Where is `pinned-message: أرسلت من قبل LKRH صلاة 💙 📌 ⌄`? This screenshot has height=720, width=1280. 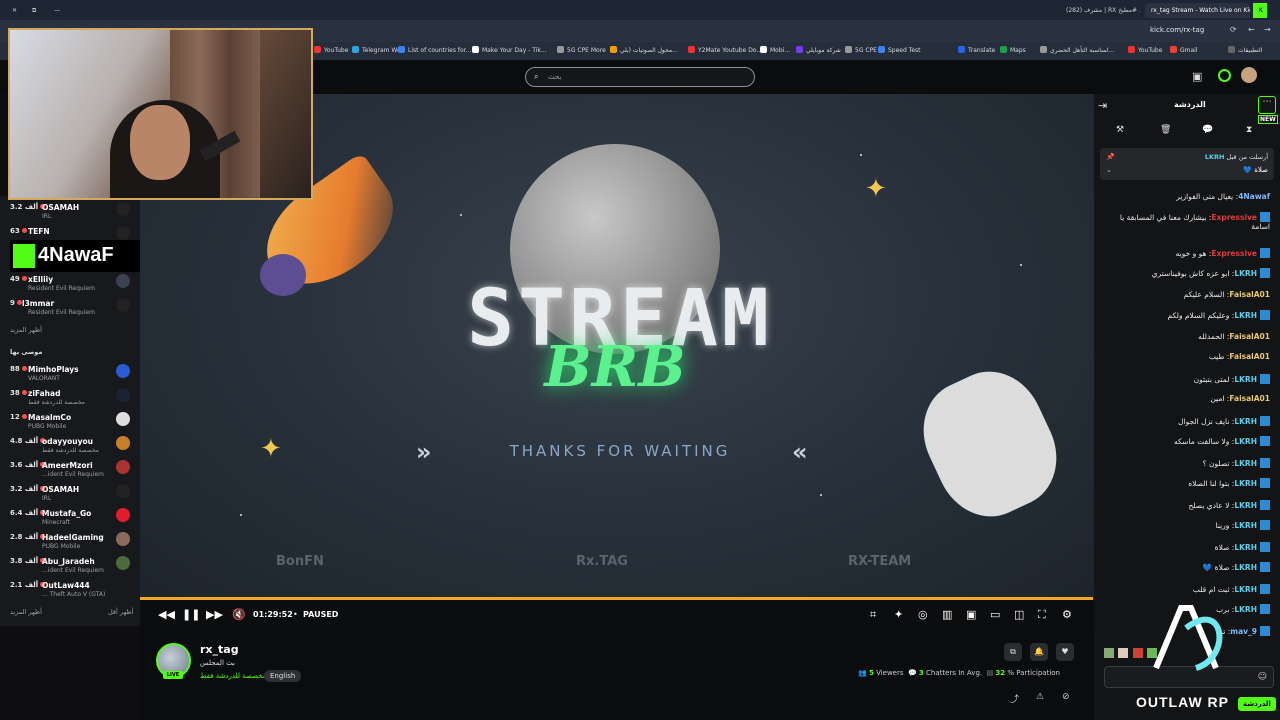 pinned-message: أرسلت من قبل LKRH صلاة 💙 📌 ⌄ is located at coordinates (1187, 164).